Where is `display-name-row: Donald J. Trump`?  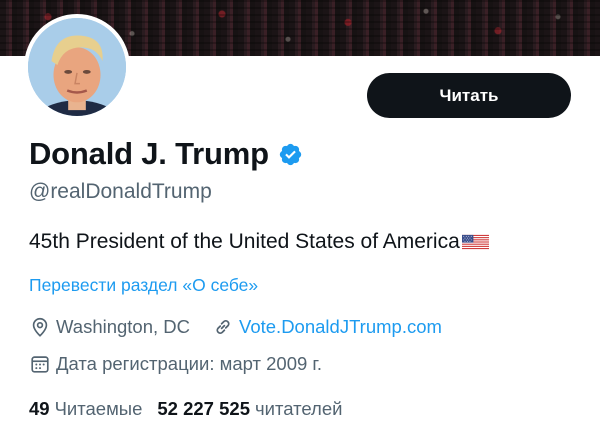
display-name-row: Donald J. Trump is located at coordinates (166, 154).